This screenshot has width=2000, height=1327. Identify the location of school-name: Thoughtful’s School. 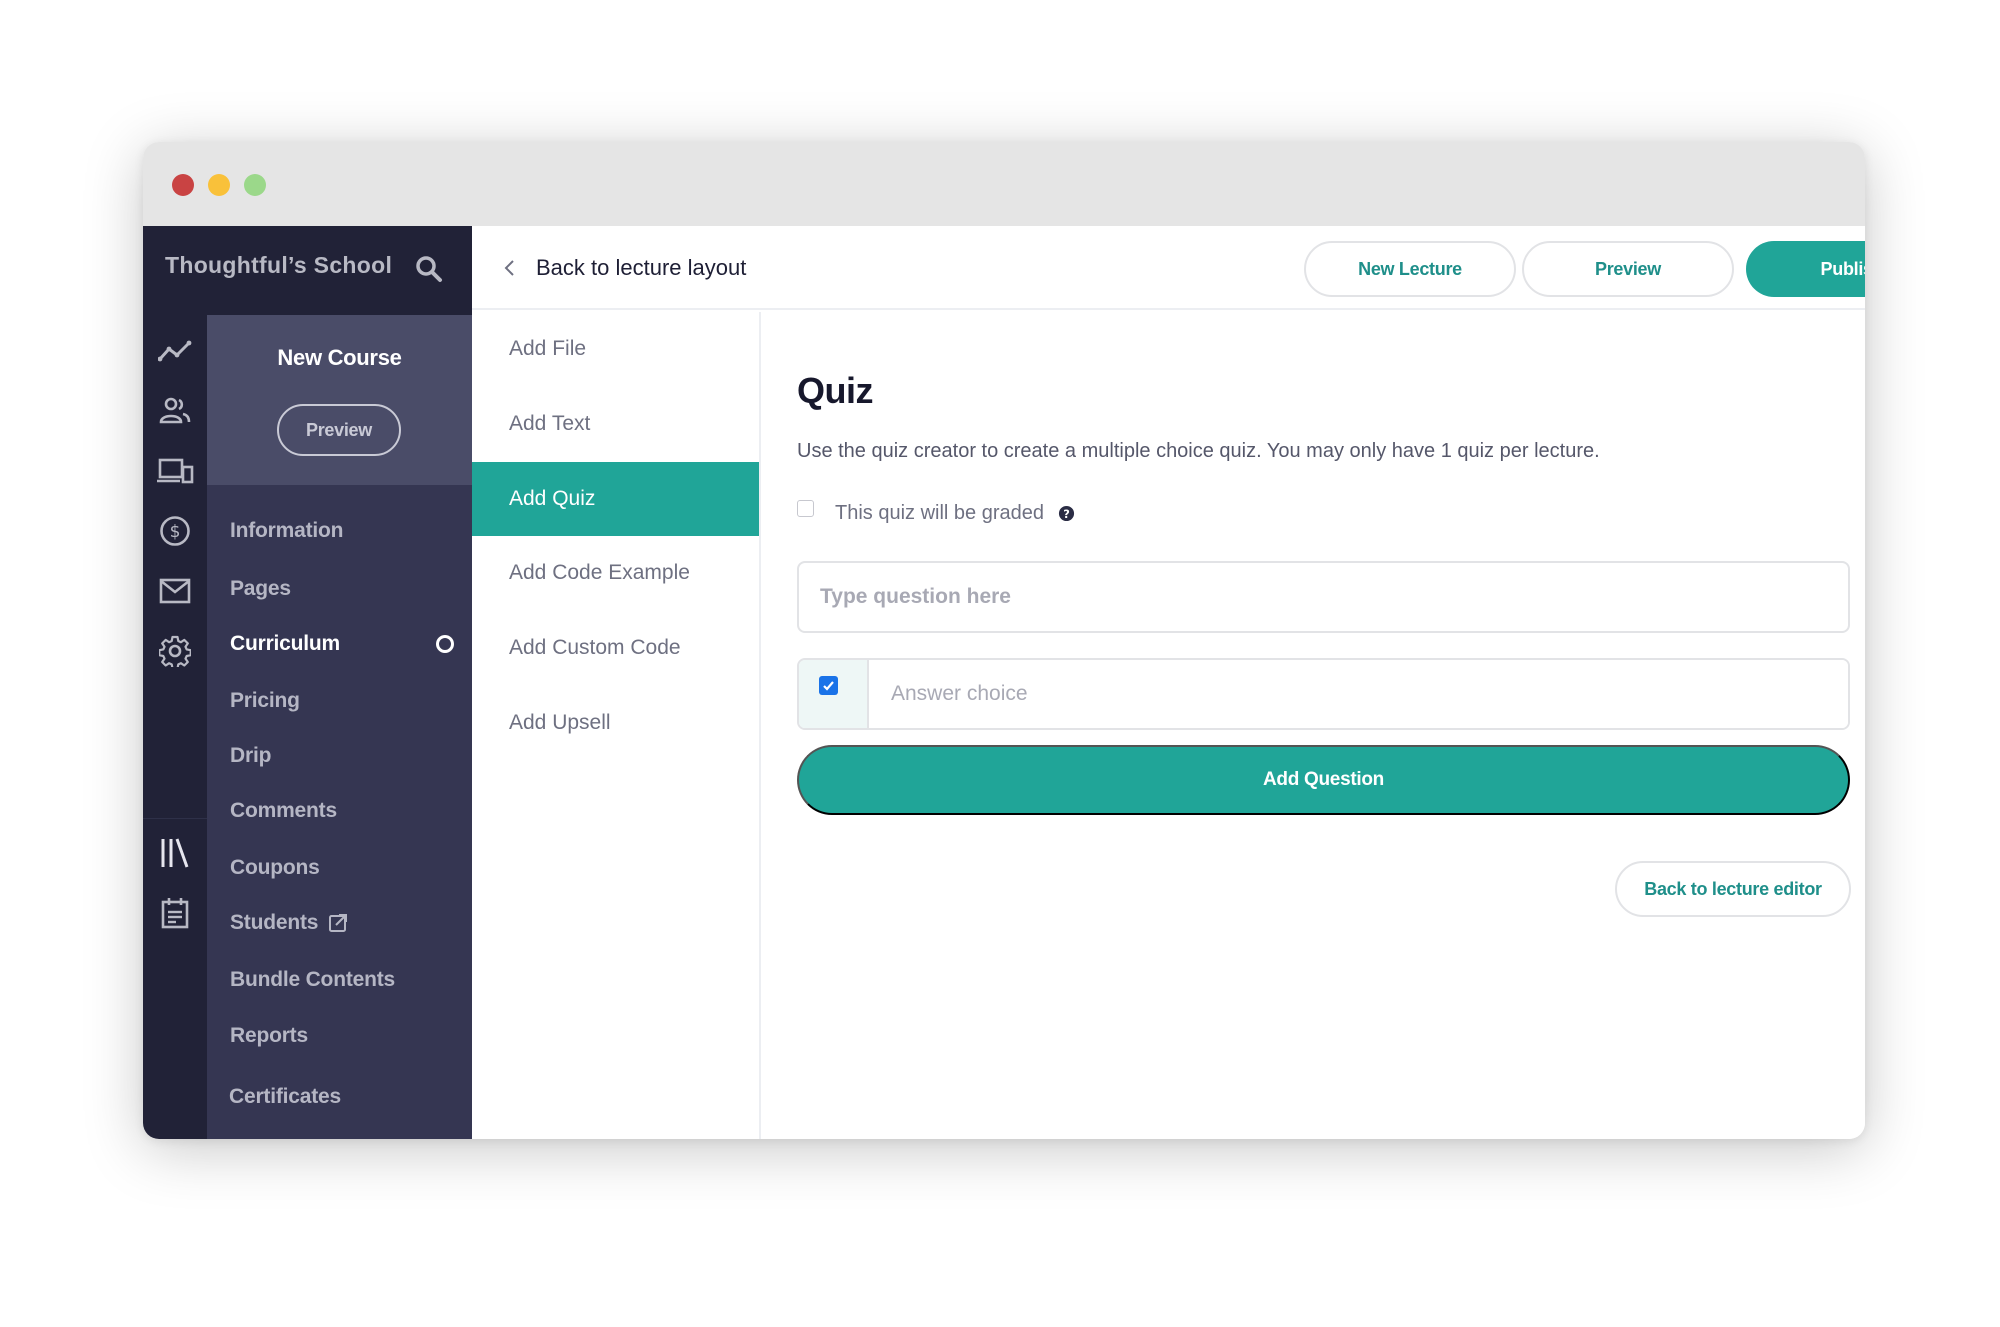
(278, 265).